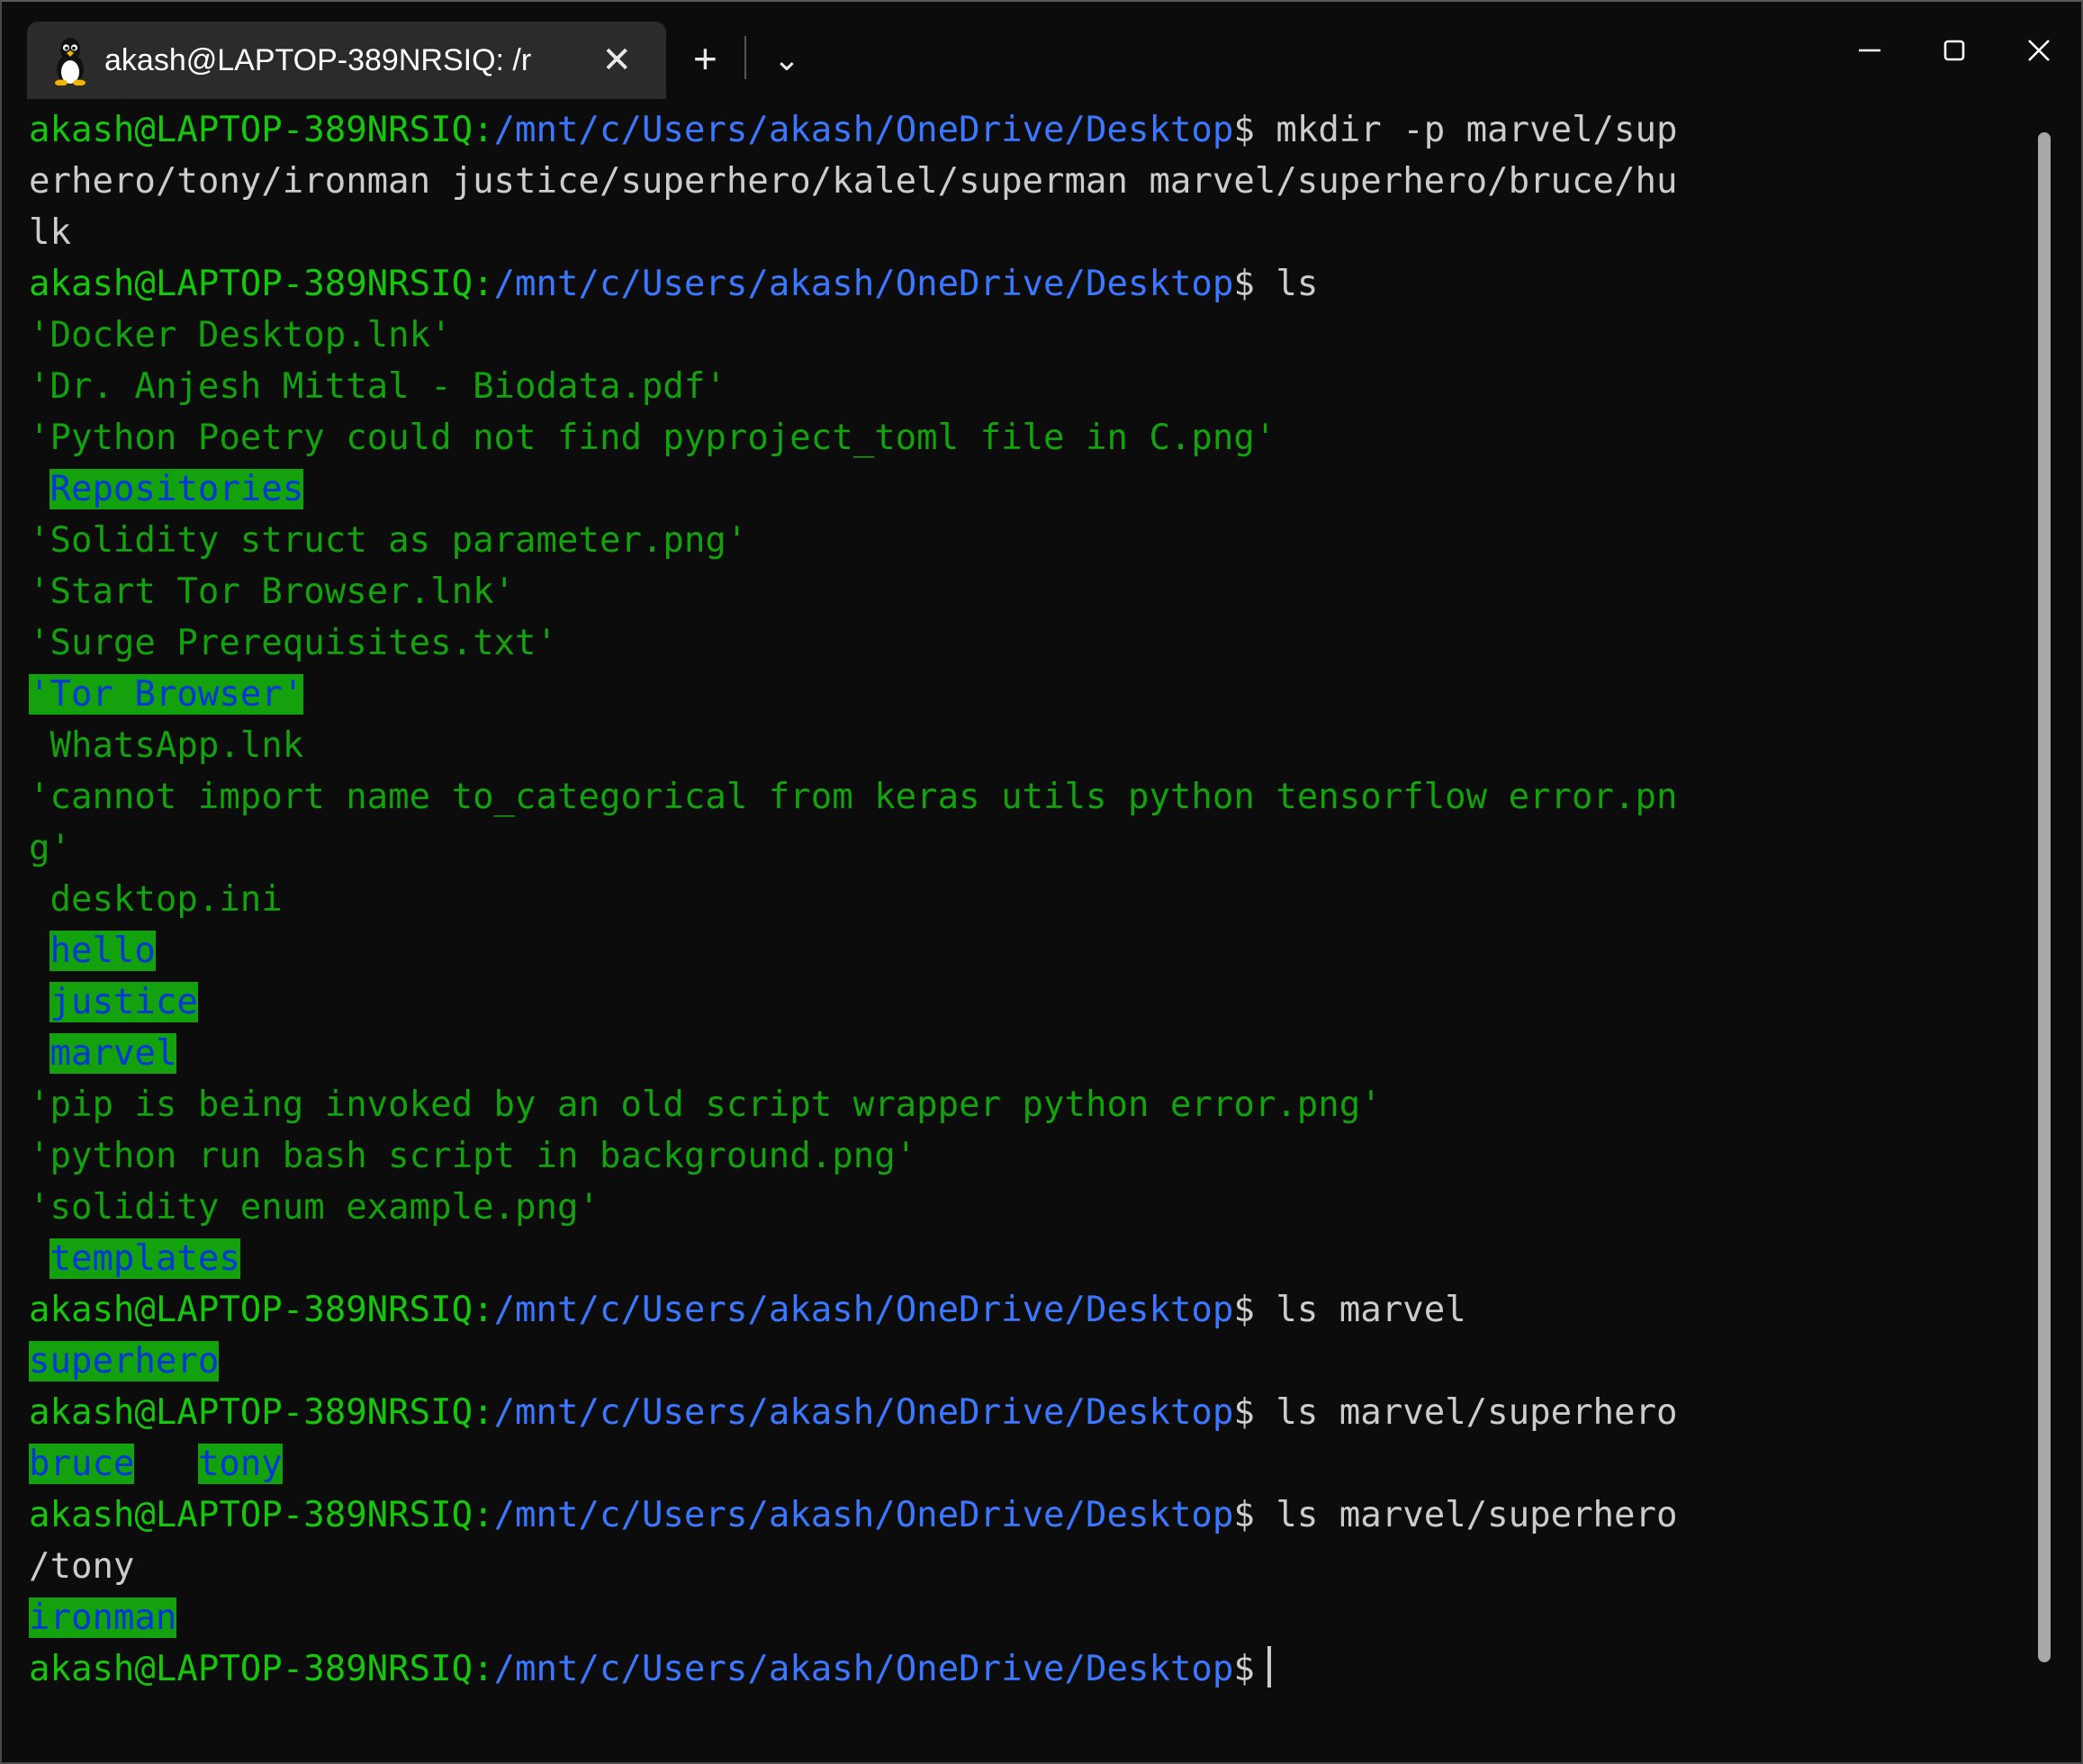 The image size is (2083, 1764). I want to click on terminal-tab: akash@LAPTOP-389NRSIQ: /r ✕, so click(346, 61).